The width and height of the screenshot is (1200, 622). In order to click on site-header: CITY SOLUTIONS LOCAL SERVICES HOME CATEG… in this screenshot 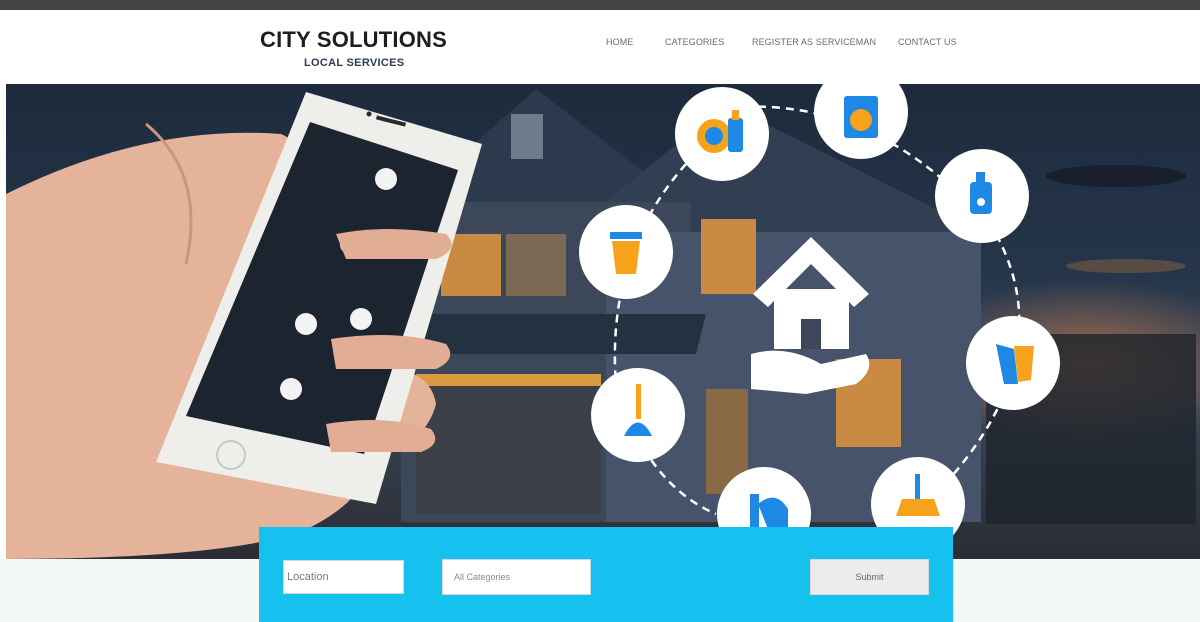, I will do `click(600, 47)`.